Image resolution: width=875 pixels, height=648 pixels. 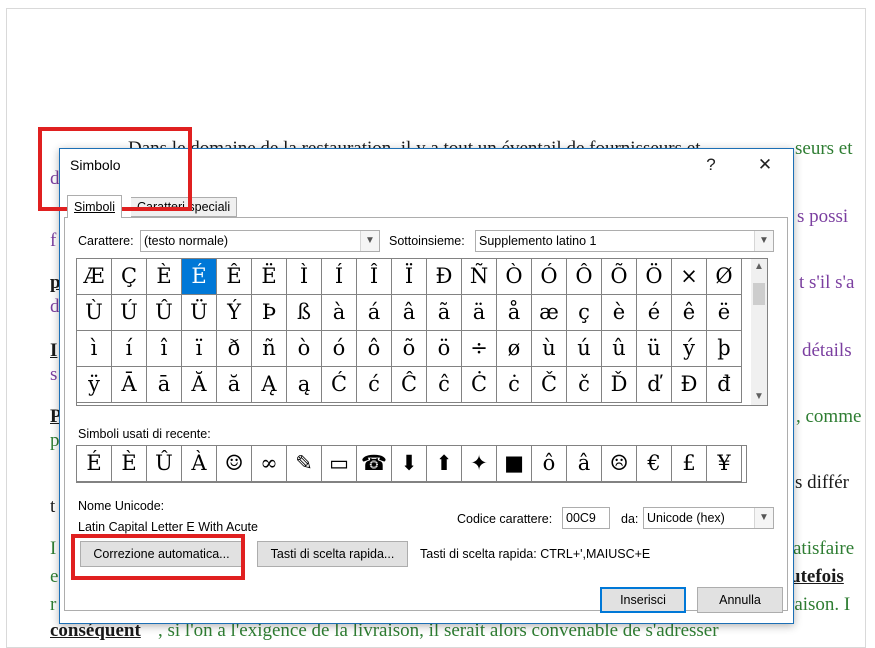 What do you see at coordinates (619, 385) in the screenshot?
I see `symbol-cell: Ď` at bounding box center [619, 385].